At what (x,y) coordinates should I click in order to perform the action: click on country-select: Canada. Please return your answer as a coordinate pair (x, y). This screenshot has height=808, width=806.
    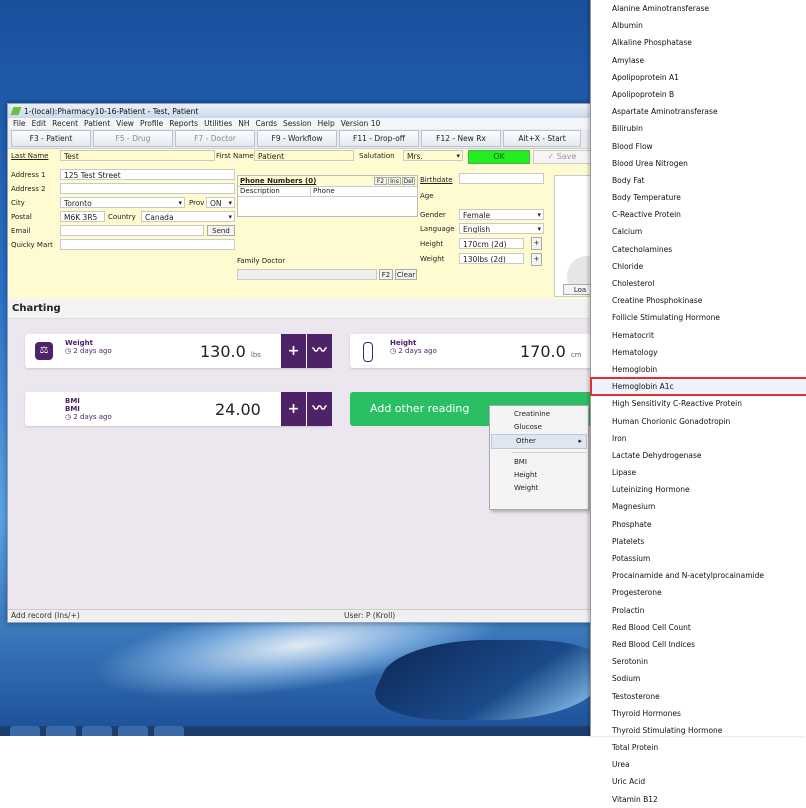
    Looking at the image, I should click on (188, 216).